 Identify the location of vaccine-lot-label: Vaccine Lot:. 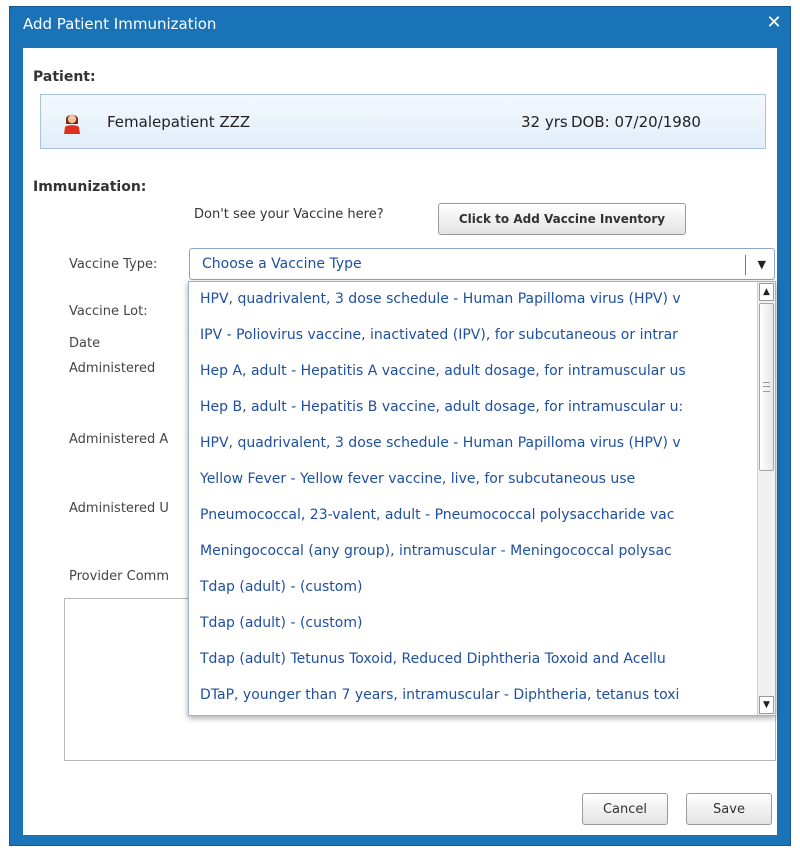
(108, 311).